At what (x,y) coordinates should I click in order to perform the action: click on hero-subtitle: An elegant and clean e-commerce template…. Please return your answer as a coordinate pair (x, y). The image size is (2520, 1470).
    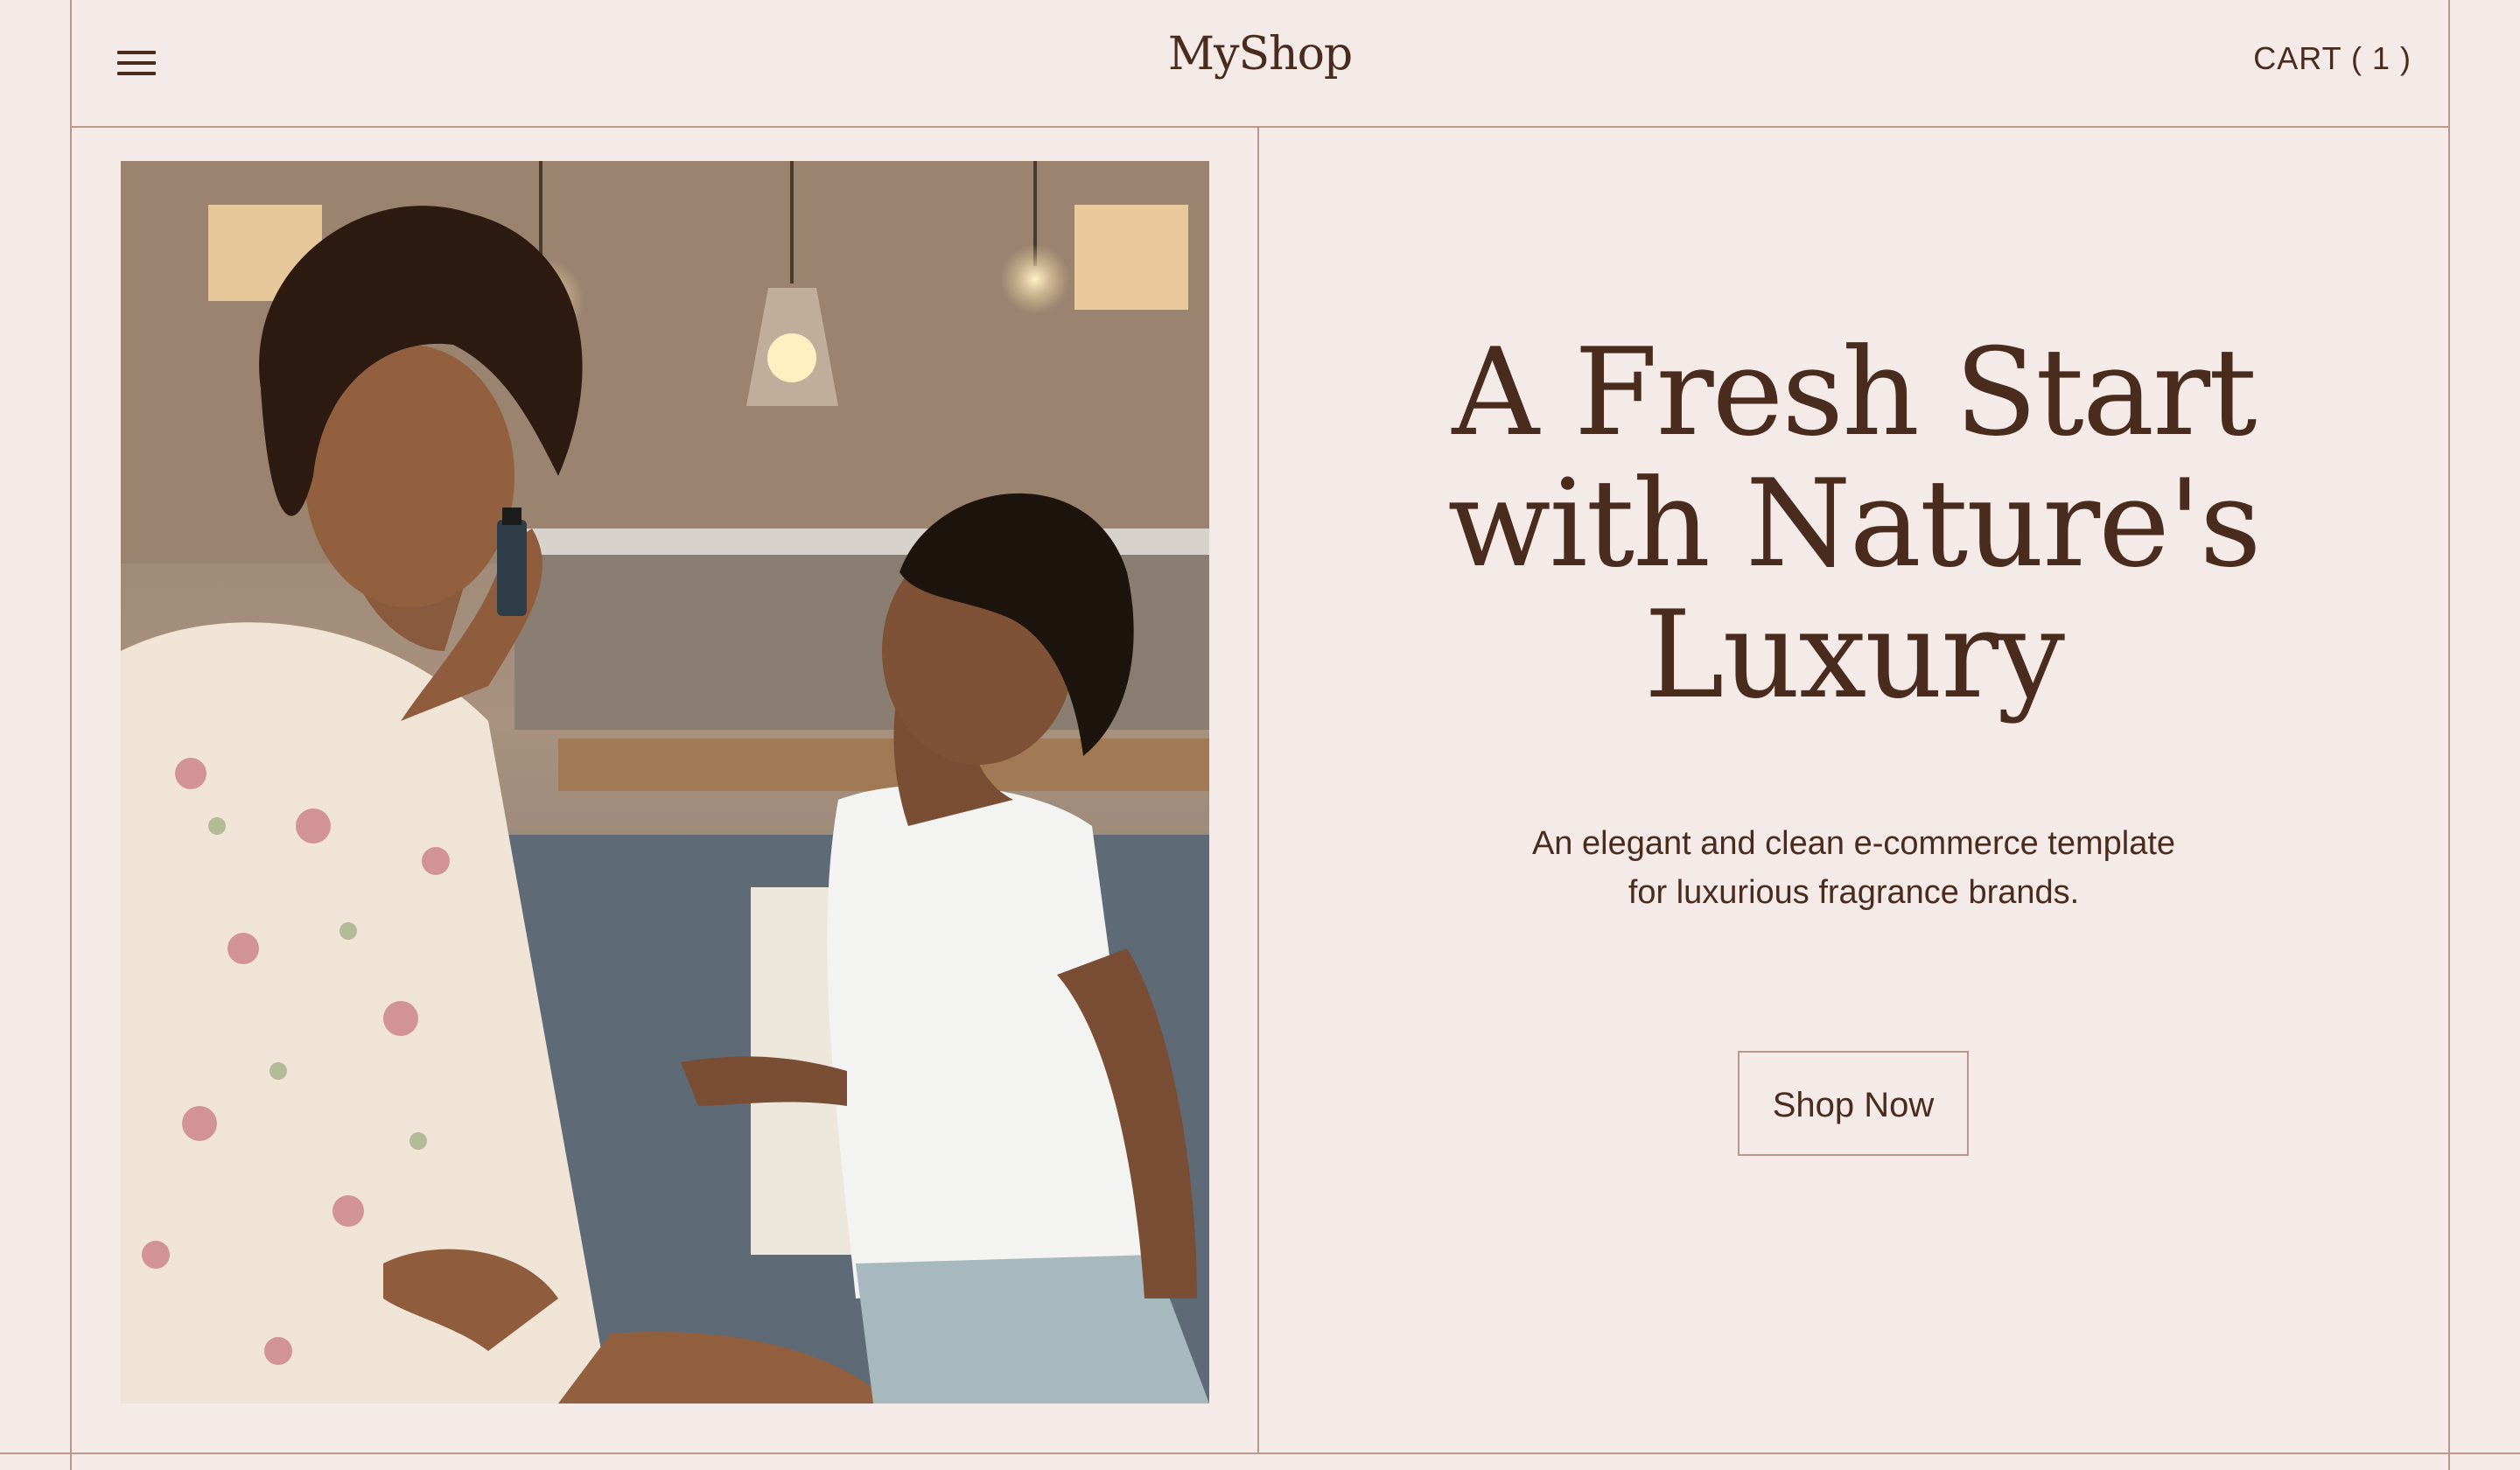
    Looking at the image, I should click on (1853, 868).